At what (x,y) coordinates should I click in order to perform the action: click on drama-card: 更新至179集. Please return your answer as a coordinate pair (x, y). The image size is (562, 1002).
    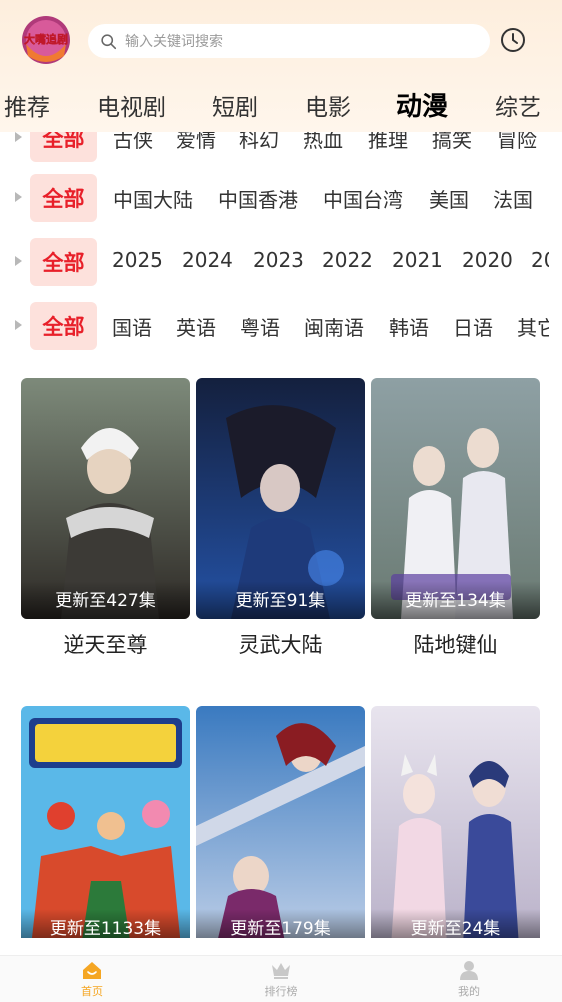
    Looking at the image, I should click on (280, 822).